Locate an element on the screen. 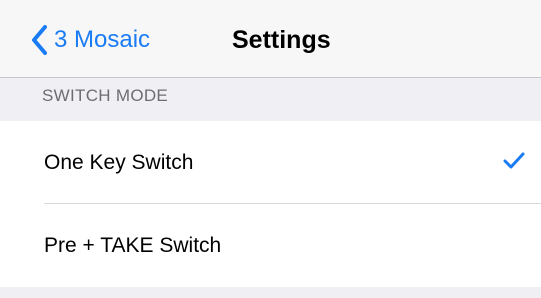 Image resolution: width=541 pixels, height=298 pixels. checkmark-icon is located at coordinates (514, 160).